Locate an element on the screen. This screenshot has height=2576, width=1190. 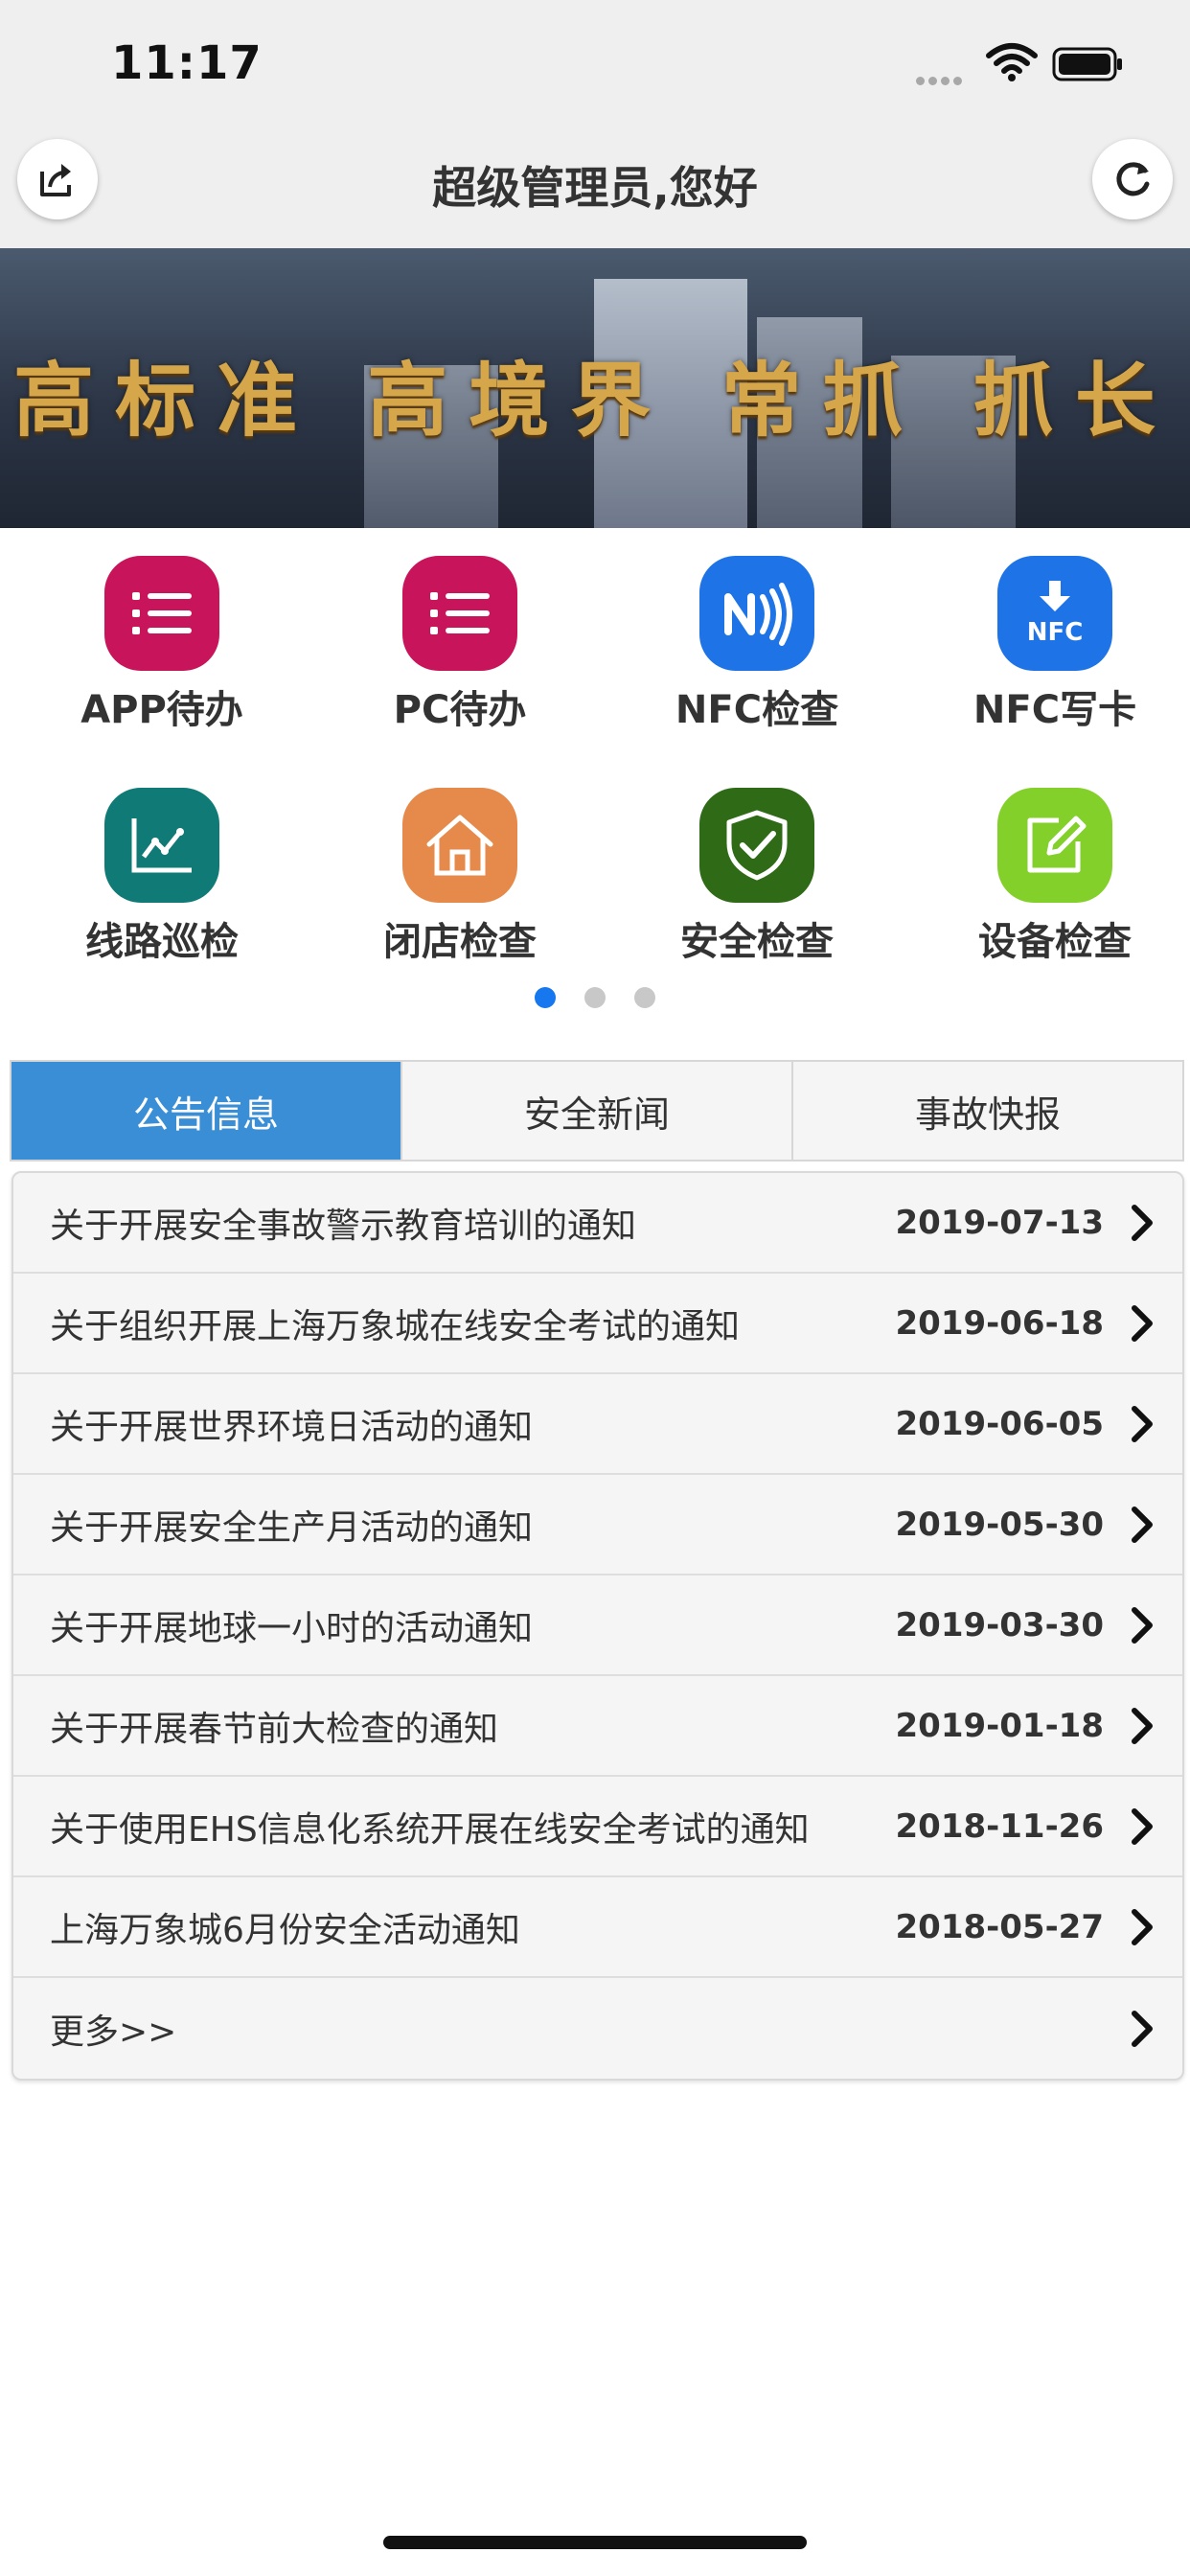
nfc-icon is located at coordinates (757, 613).